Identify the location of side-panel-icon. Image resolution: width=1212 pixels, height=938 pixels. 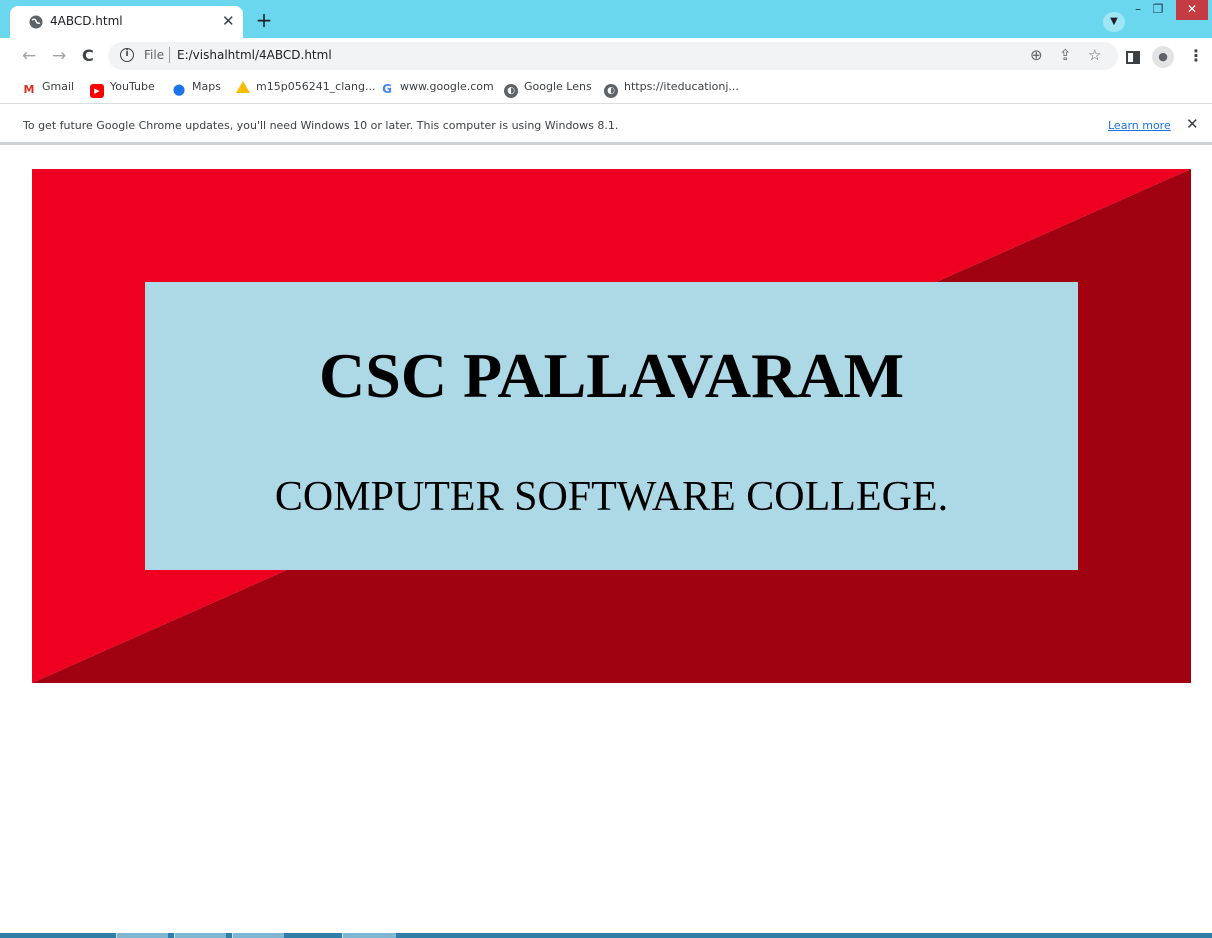
(1133, 57).